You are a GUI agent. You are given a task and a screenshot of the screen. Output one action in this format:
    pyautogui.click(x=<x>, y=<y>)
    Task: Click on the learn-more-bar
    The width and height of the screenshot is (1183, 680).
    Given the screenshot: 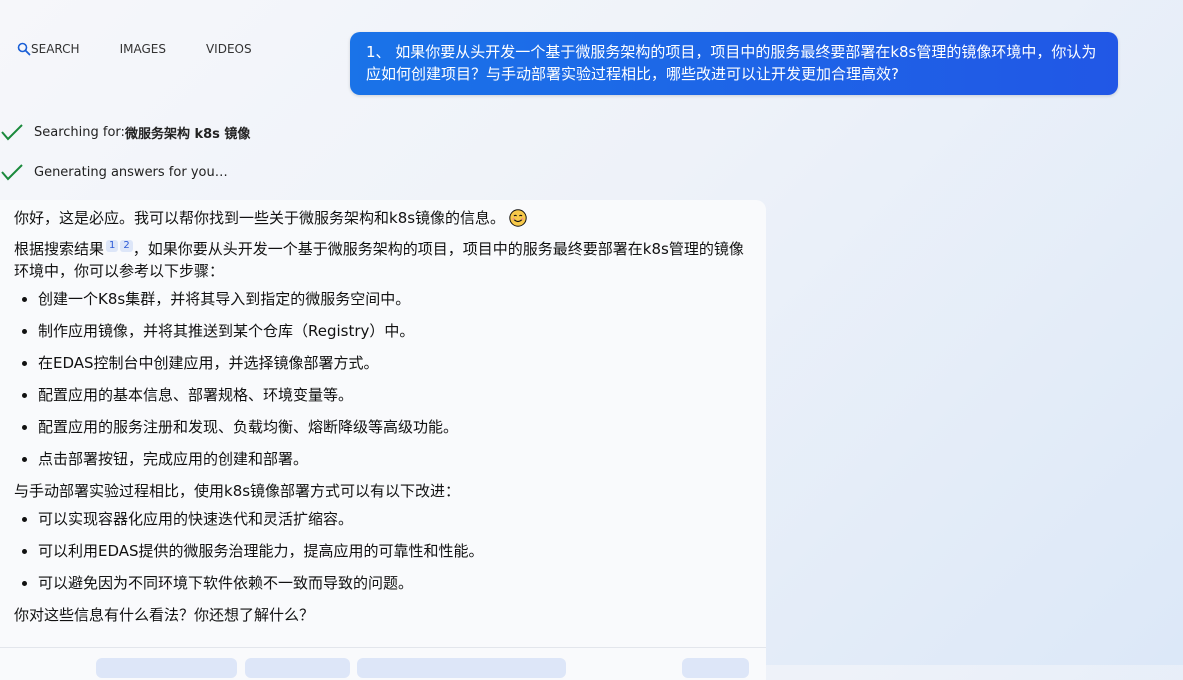 What is the action you would take?
    pyautogui.click(x=383, y=662)
    